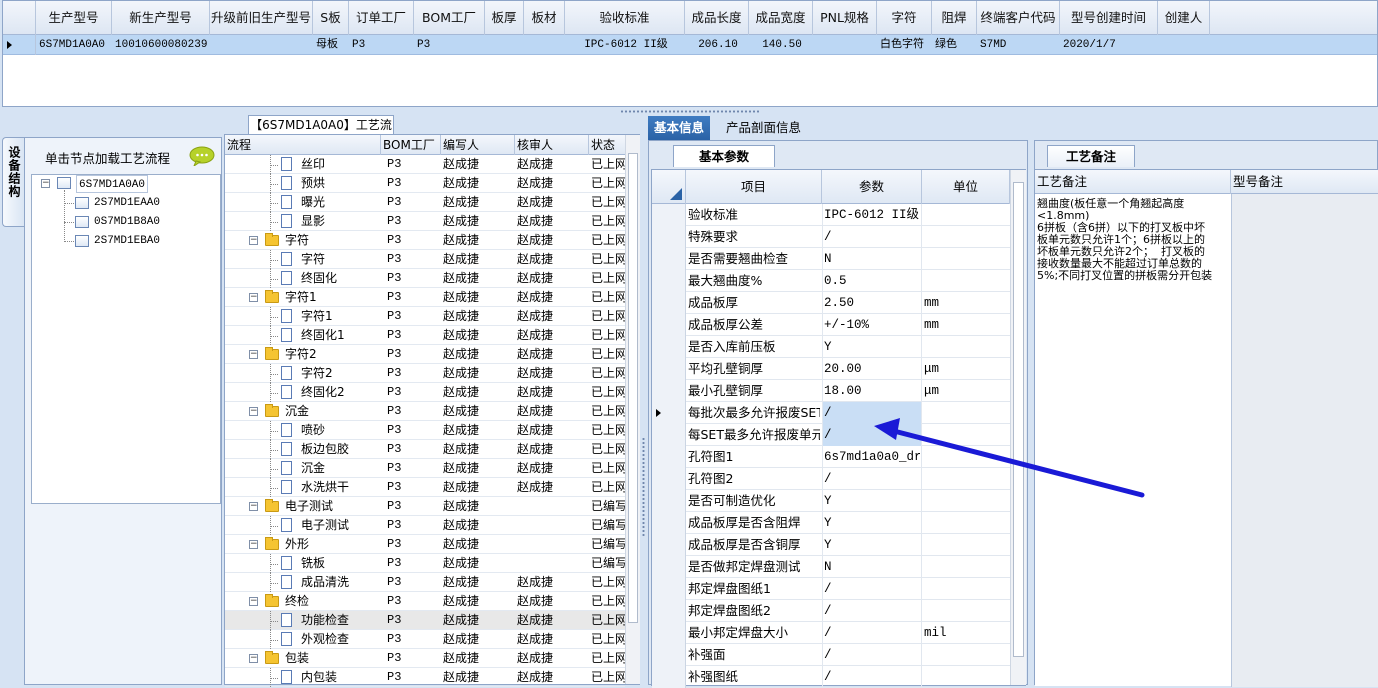 This screenshot has height=688, width=1378. What do you see at coordinates (872, 391) in the screenshot?
I see `param-value: 18.00` at bounding box center [872, 391].